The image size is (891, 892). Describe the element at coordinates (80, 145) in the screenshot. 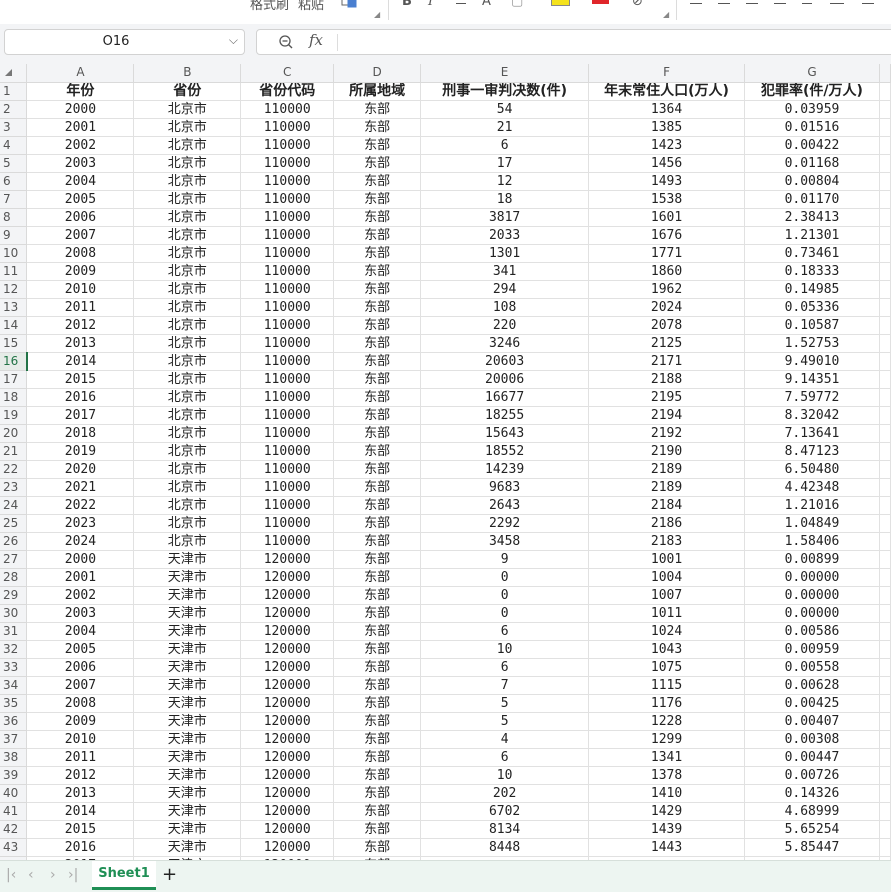

I see `cell: 2002` at that location.